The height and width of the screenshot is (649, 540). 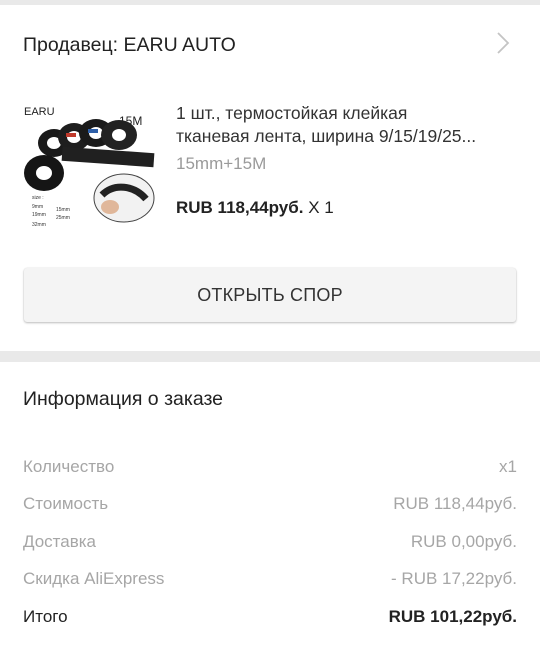 I want to click on quantity-value: x1, so click(x=508, y=466).